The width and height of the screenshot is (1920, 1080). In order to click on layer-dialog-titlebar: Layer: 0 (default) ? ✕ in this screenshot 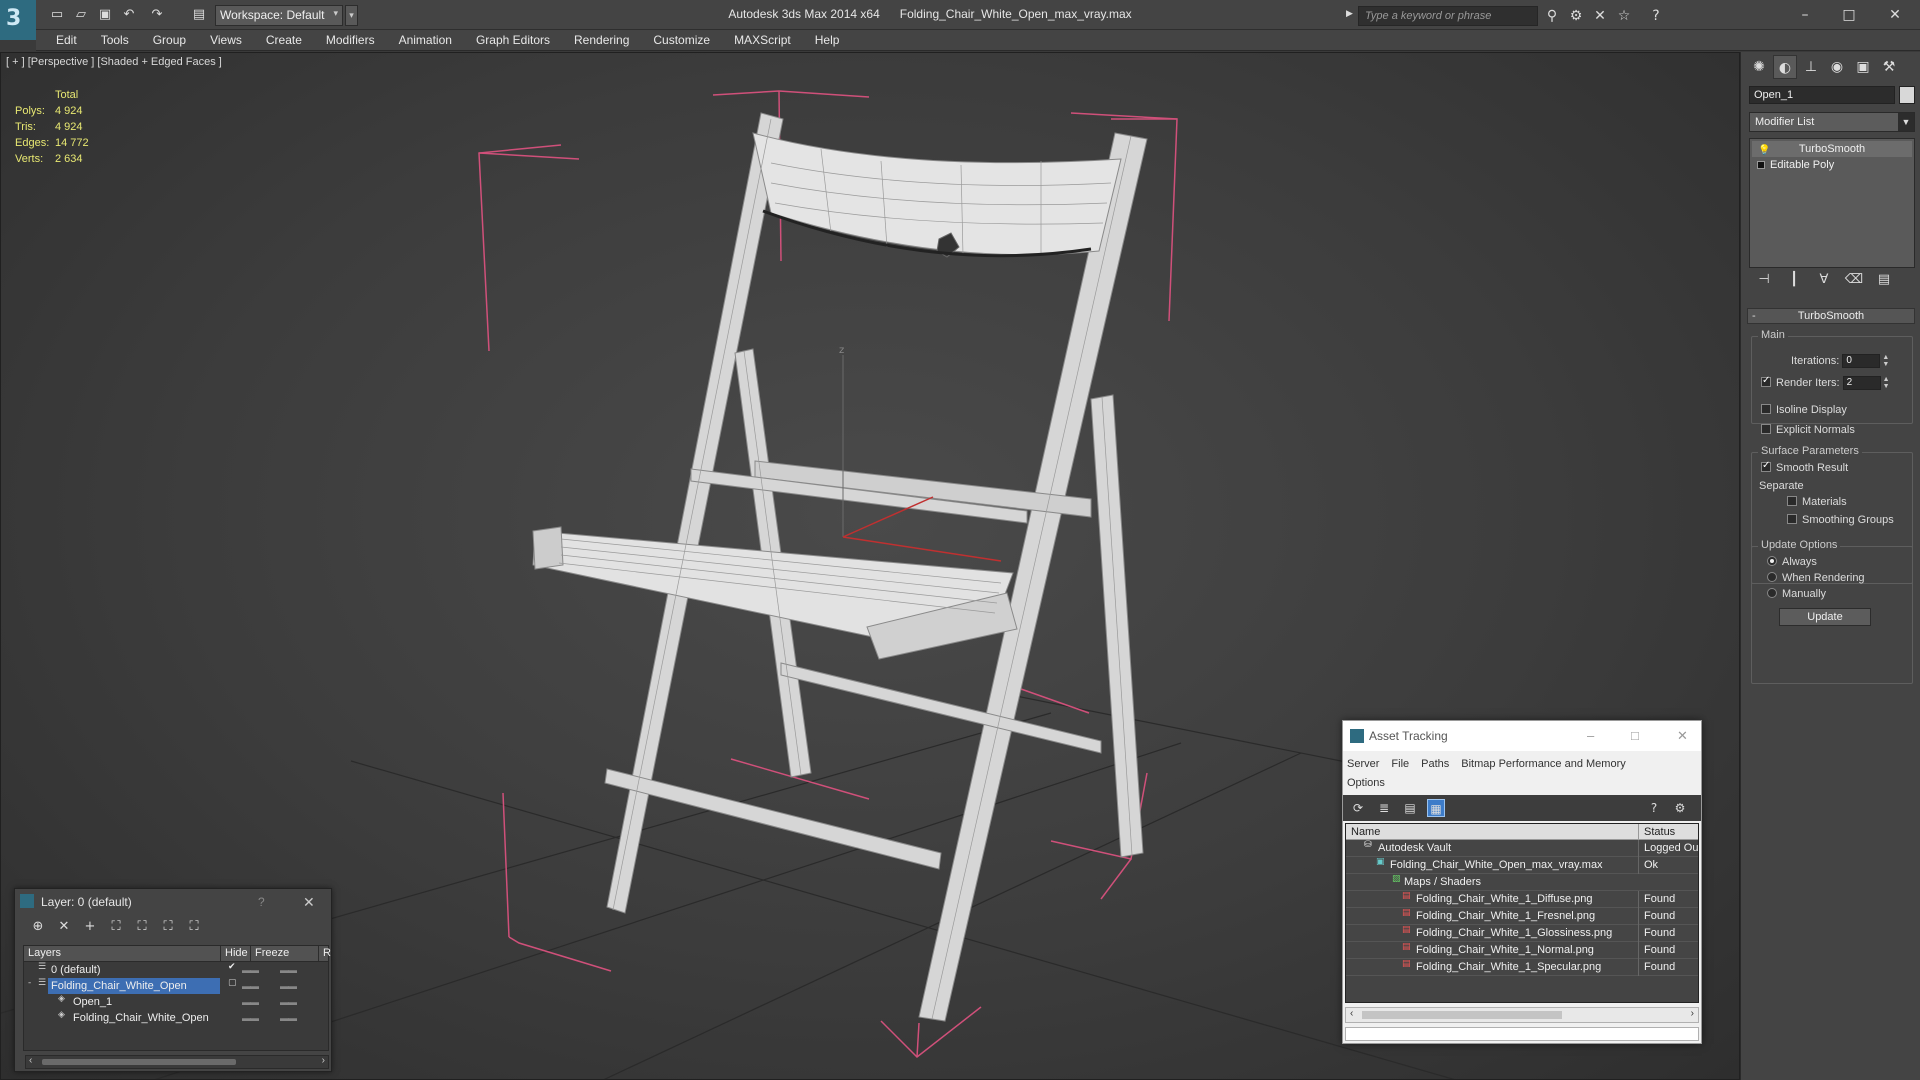, I will do `click(173, 902)`.